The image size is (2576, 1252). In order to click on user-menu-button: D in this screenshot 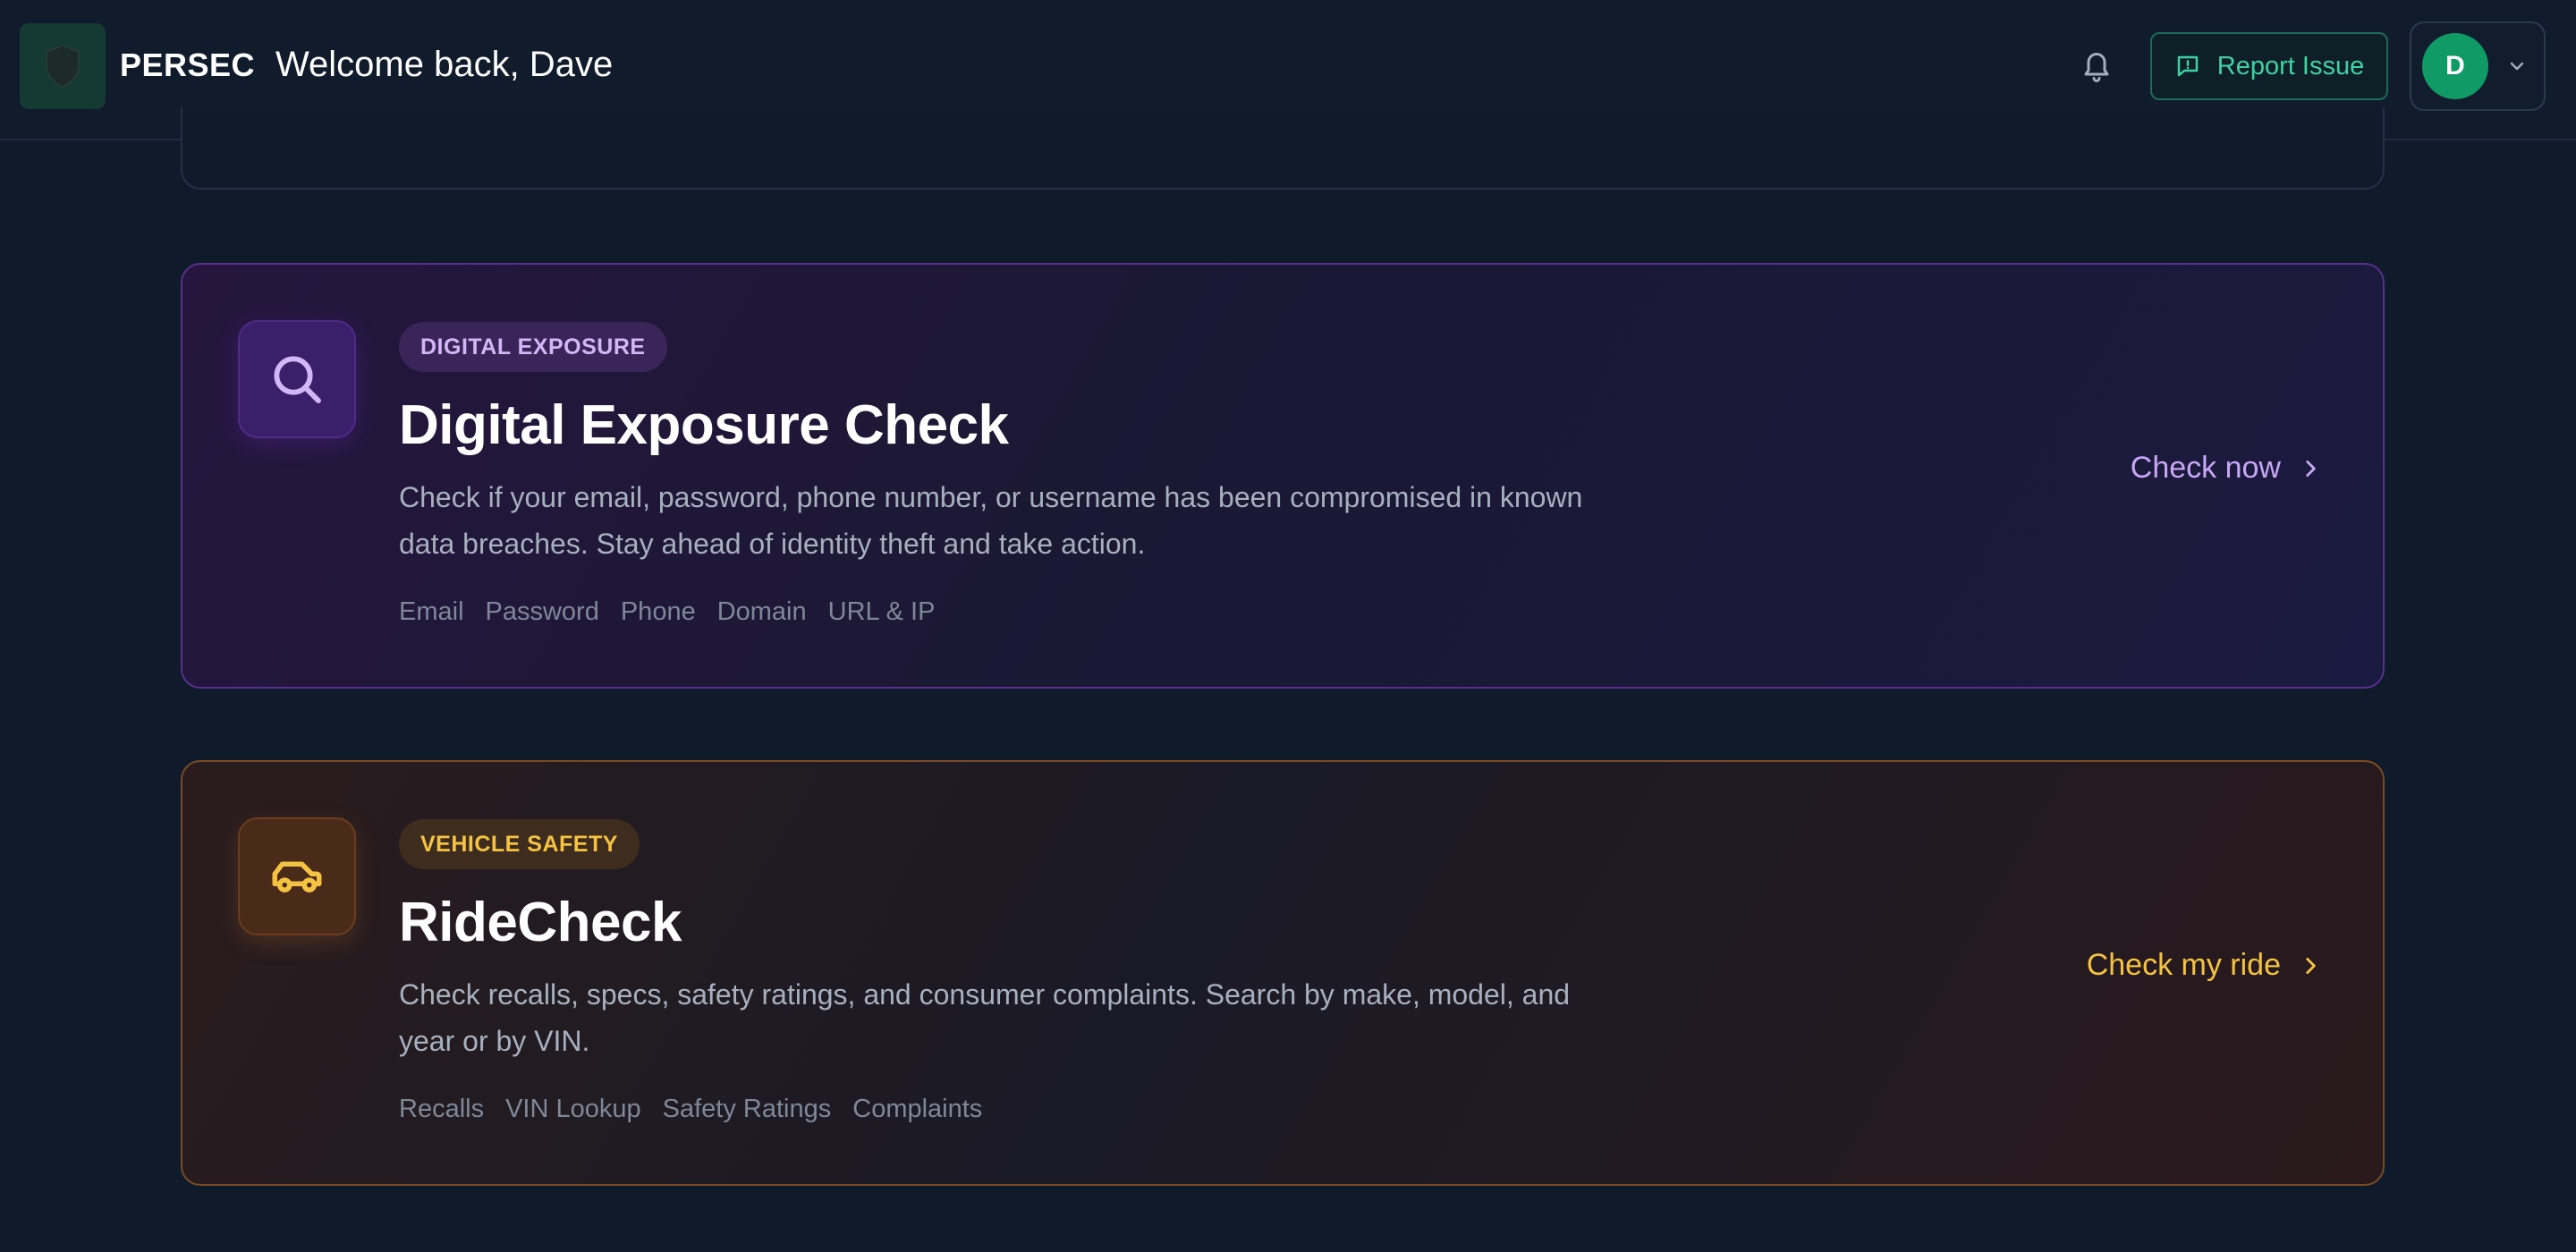, I will do `click(2478, 66)`.